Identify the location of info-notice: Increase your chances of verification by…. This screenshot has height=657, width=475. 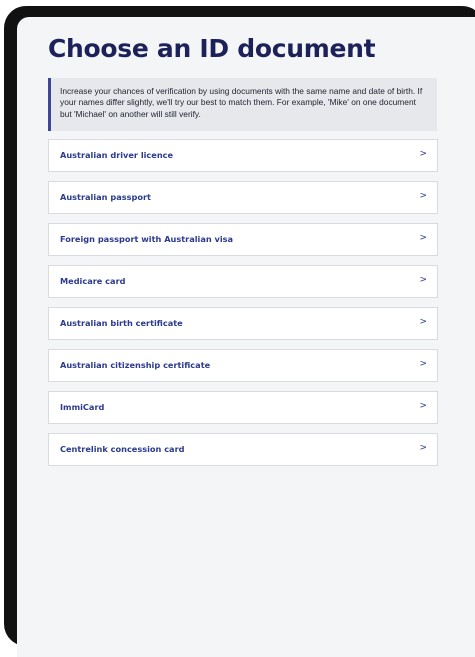
(242, 104).